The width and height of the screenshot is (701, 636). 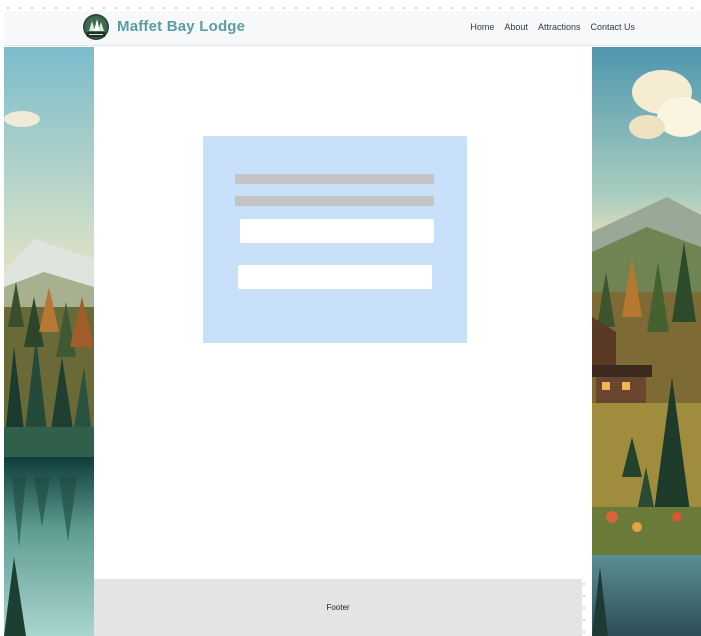 What do you see at coordinates (559, 27) in the screenshot?
I see `nav-attractions-link: Attractions` at bounding box center [559, 27].